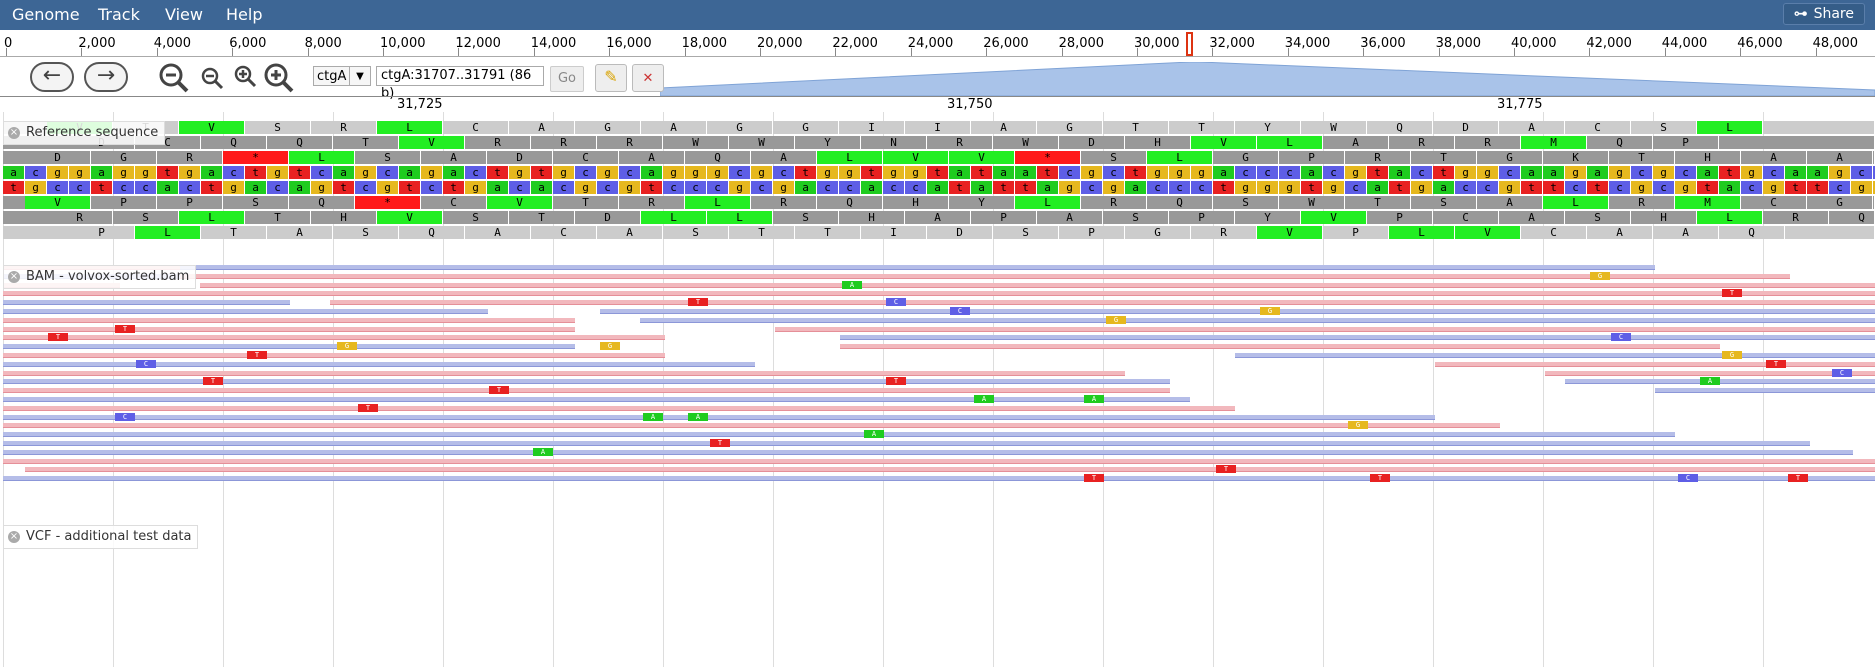 The height and width of the screenshot is (667, 1875). I want to click on zoom-out-button, so click(212, 79).